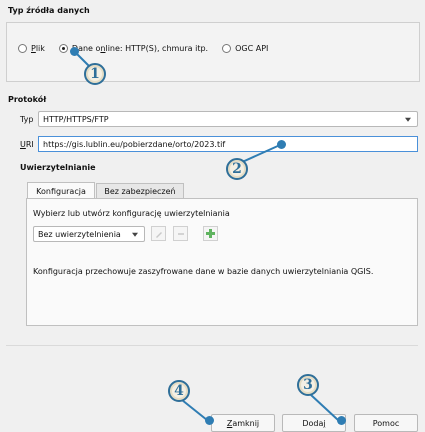 The width and height of the screenshot is (425, 432). What do you see at coordinates (227, 48) in the screenshot?
I see `radio-ogc-api` at bounding box center [227, 48].